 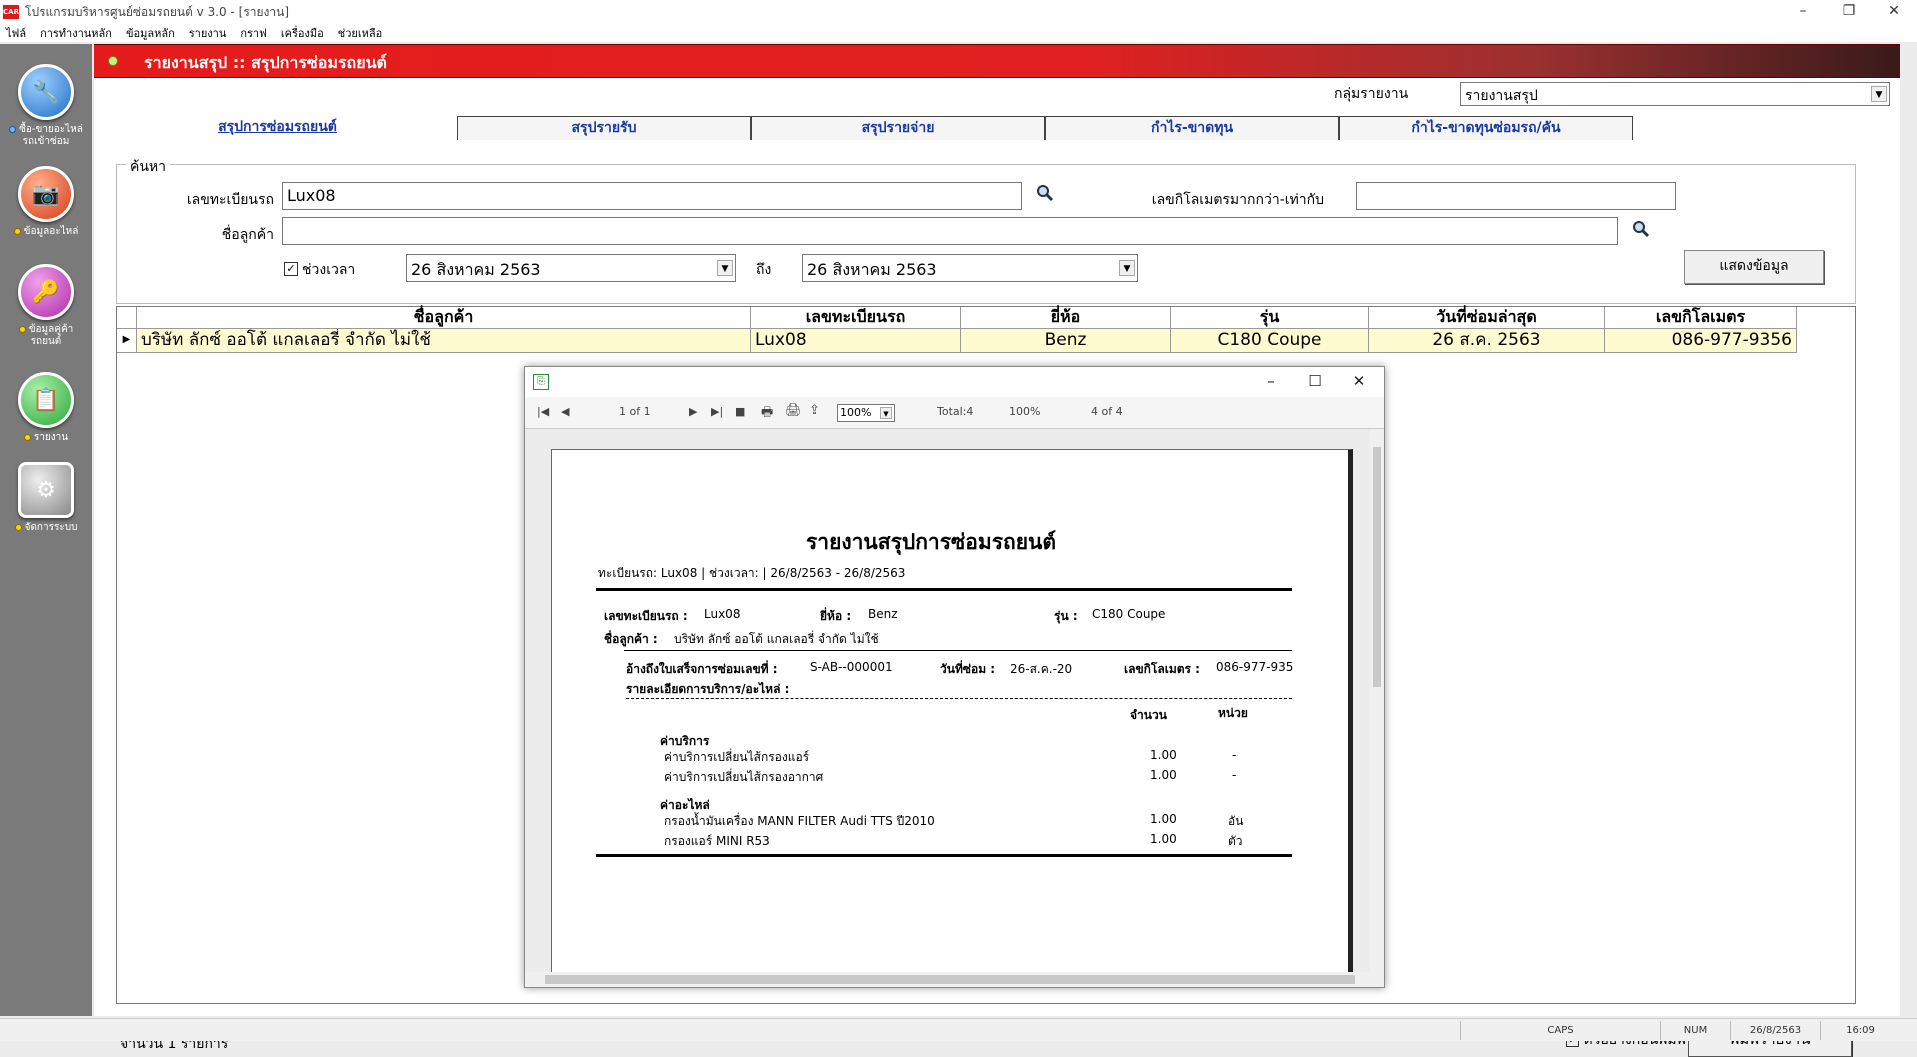 What do you see at coordinates (51, 231) in the screenshot?
I see `sidebar-item-label: ข้อมูลอะไหล่` at bounding box center [51, 231].